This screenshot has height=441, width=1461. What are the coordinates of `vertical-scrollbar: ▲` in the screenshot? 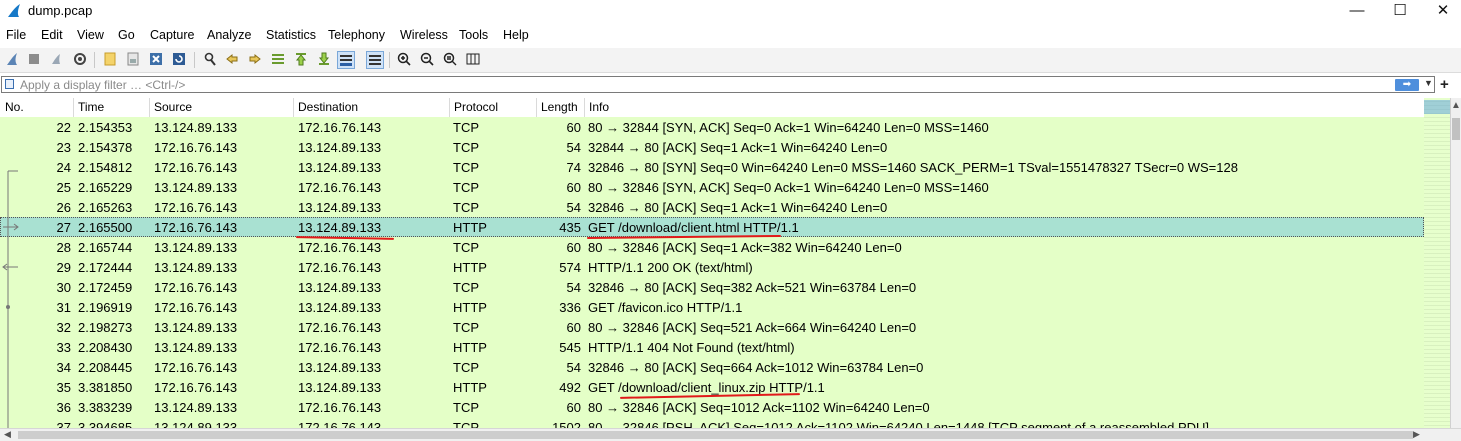 It's located at (1455, 263).